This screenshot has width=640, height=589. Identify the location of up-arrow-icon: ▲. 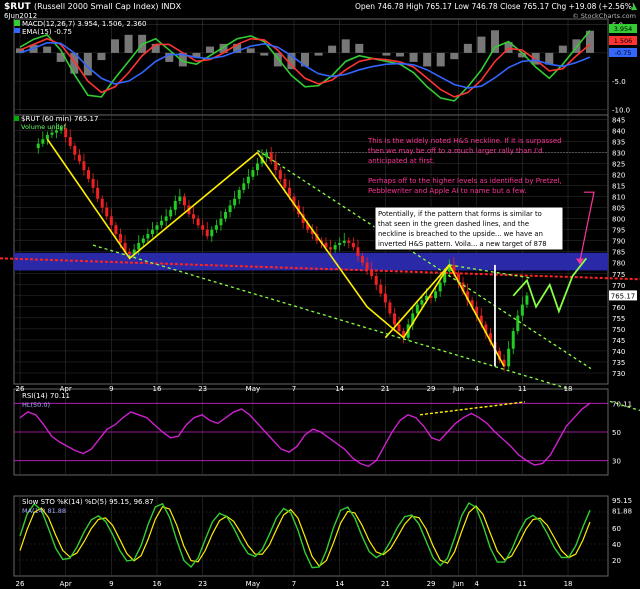
(634, 6).